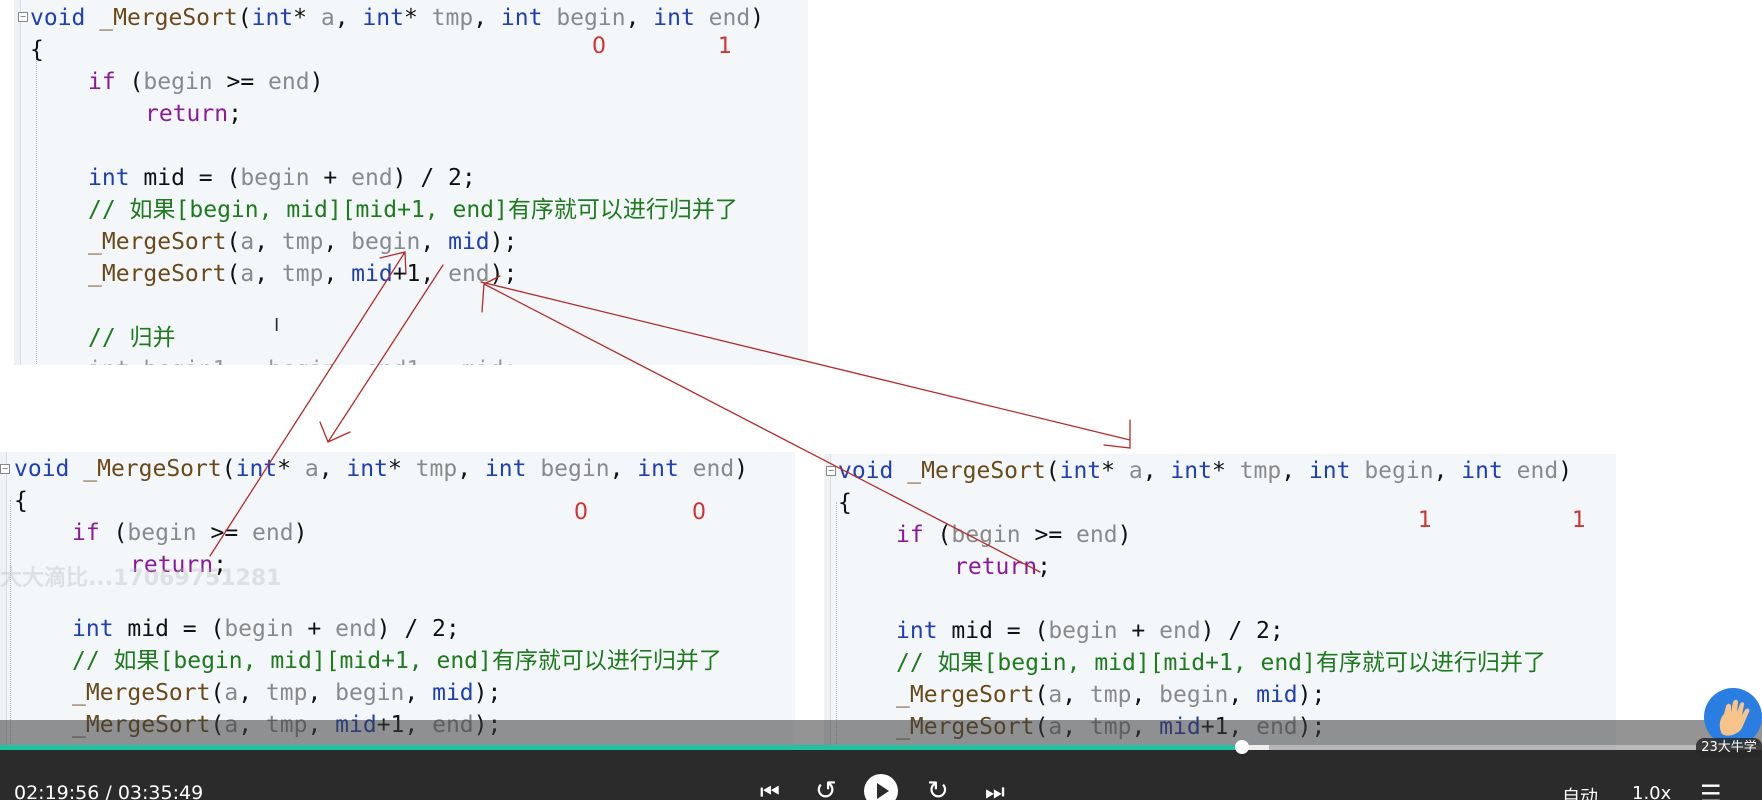 The height and width of the screenshot is (812, 1762). What do you see at coordinates (938, 791) in the screenshot?
I see `forward-5-icon: ↻` at bounding box center [938, 791].